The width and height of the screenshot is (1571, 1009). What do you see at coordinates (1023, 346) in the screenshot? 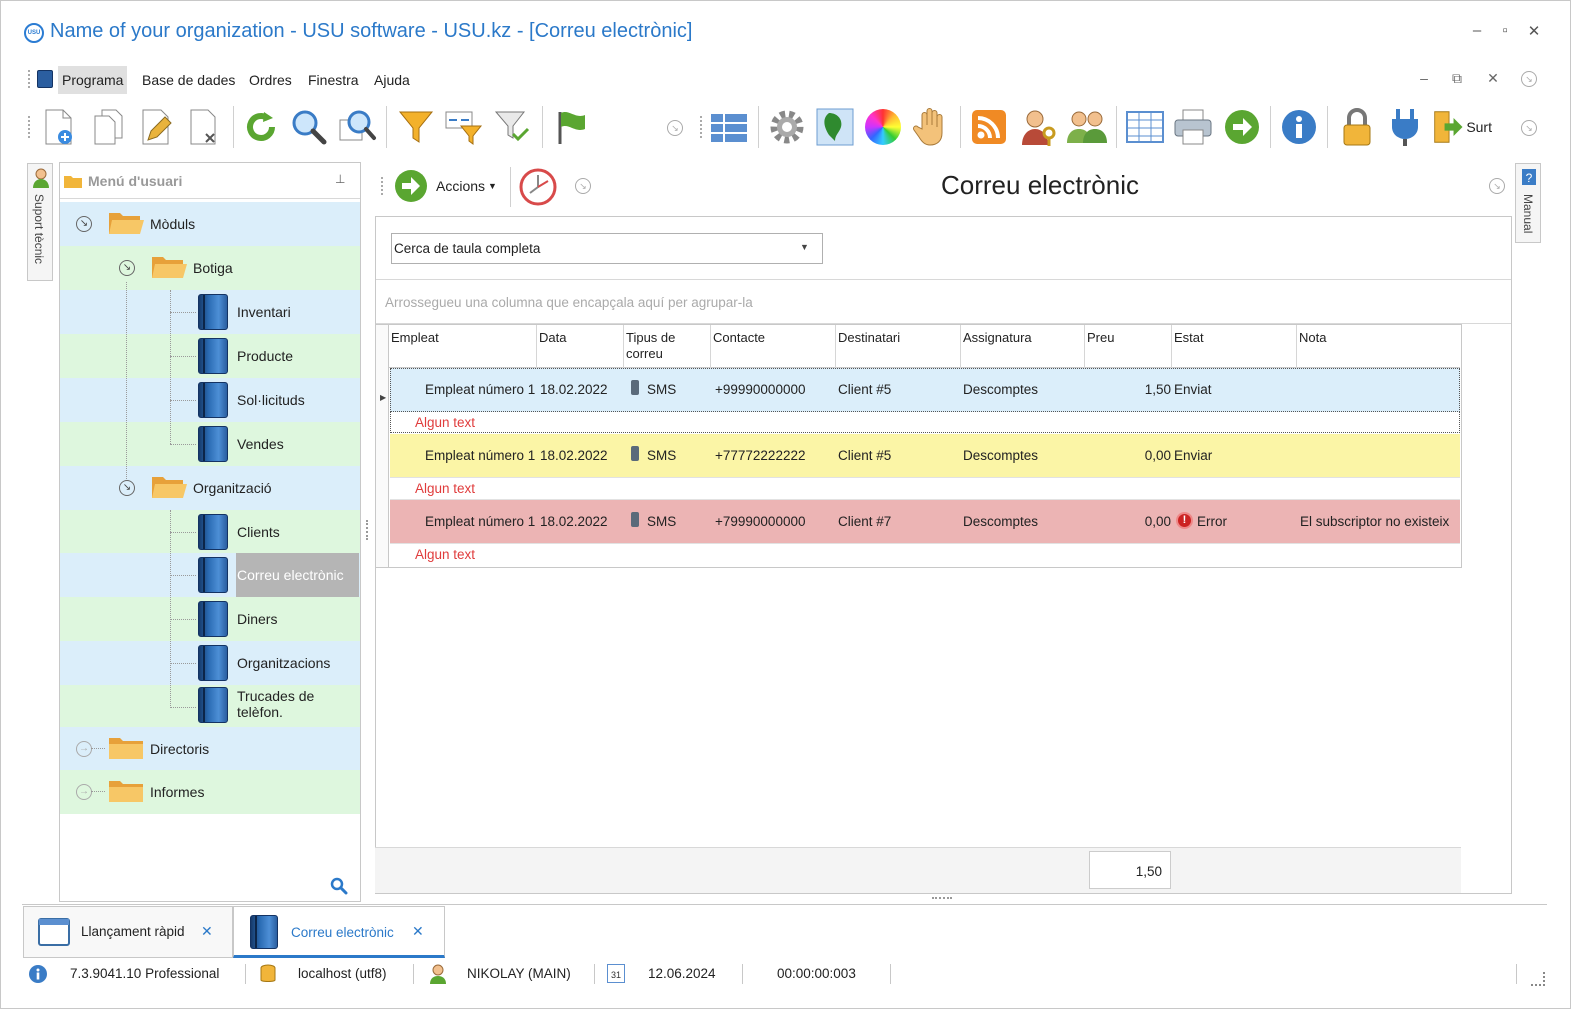
I see `column-header-subject: Assignatura` at bounding box center [1023, 346].